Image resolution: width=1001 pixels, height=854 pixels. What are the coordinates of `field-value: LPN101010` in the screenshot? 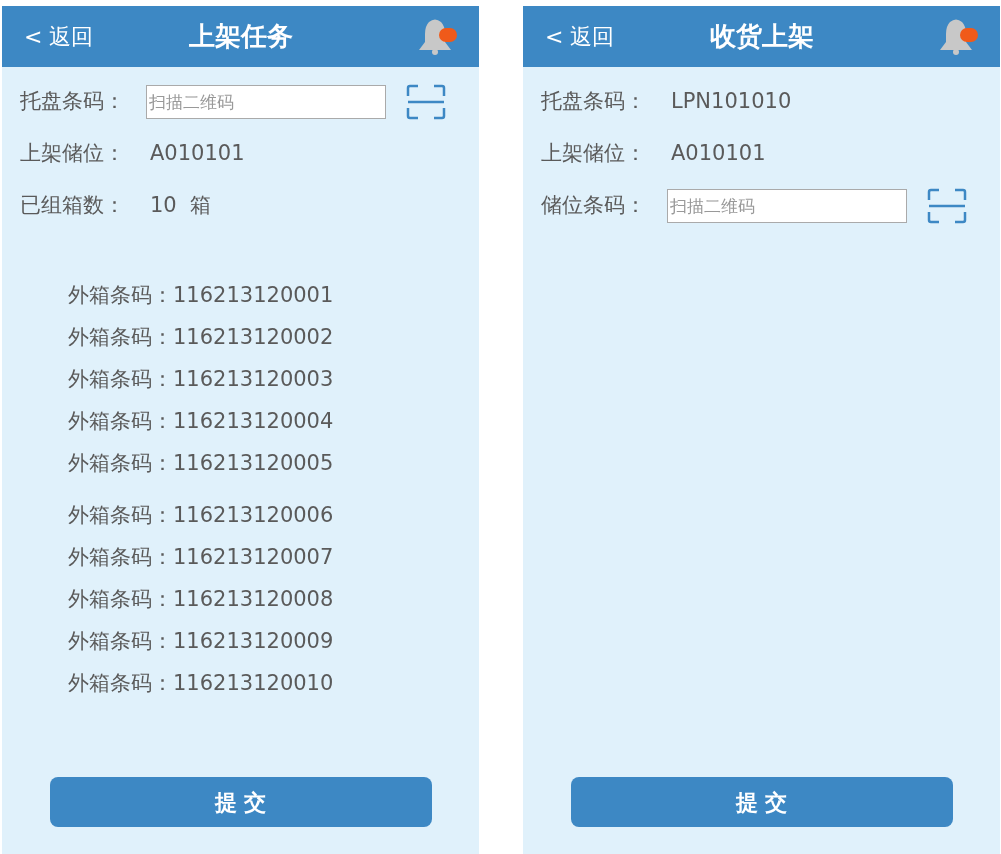 It's located at (731, 102).